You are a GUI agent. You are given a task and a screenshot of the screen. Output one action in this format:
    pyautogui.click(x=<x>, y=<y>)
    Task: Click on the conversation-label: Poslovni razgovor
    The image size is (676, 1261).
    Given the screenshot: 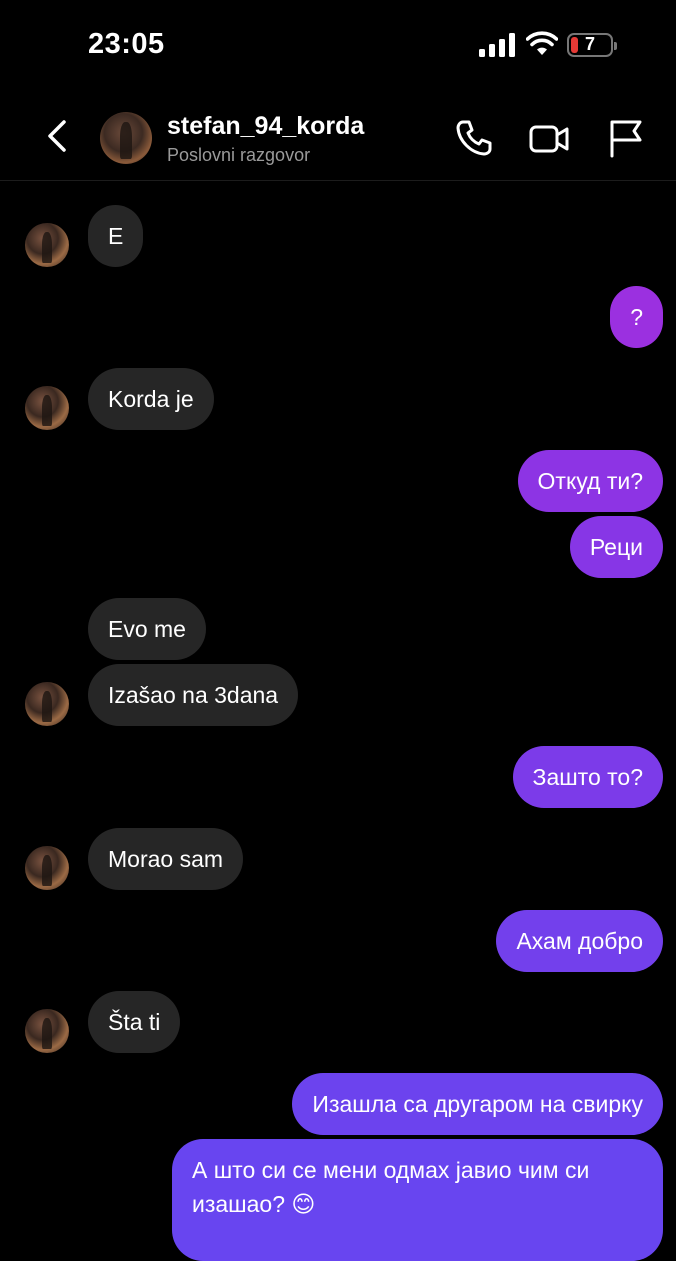 What is the action you would take?
    pyautogui.click(x=239, y=155)
    